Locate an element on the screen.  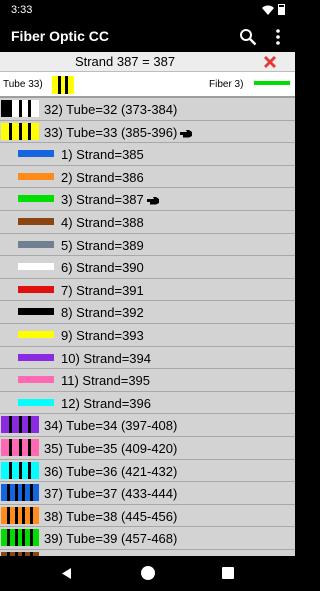
tube-row: 34) Tube=34 (397-408) is located at coordinates (147, 425).